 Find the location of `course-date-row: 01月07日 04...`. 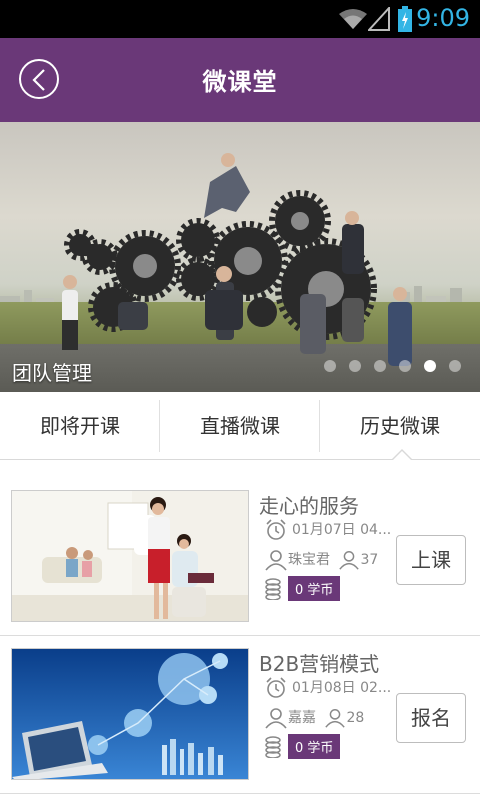

course-date-row: 01月07日 04... is located at coordinates (327, 530).